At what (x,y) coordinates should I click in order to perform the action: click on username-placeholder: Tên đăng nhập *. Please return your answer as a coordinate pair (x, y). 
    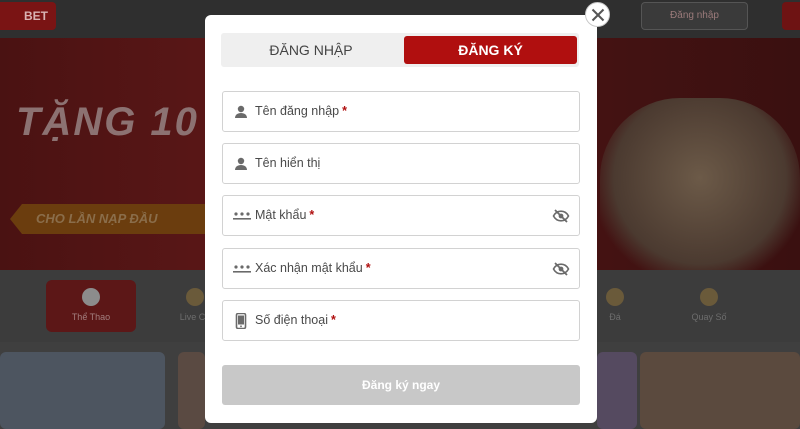
    Looking at the image, I should click on (301, 111).